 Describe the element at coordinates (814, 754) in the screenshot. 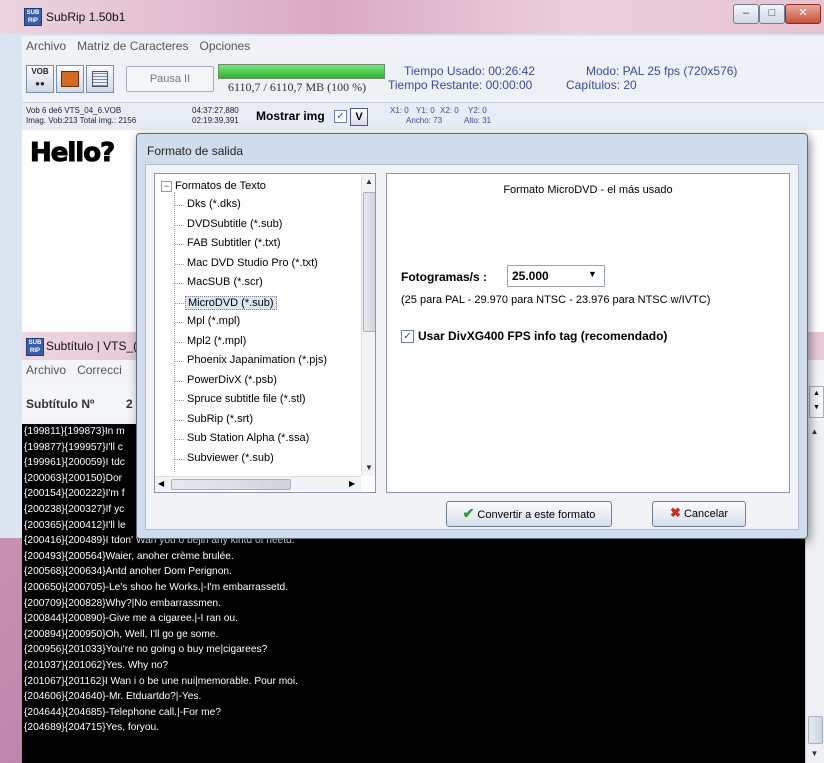

I see `scroll-down-arrow-icon: ▼` at that location.